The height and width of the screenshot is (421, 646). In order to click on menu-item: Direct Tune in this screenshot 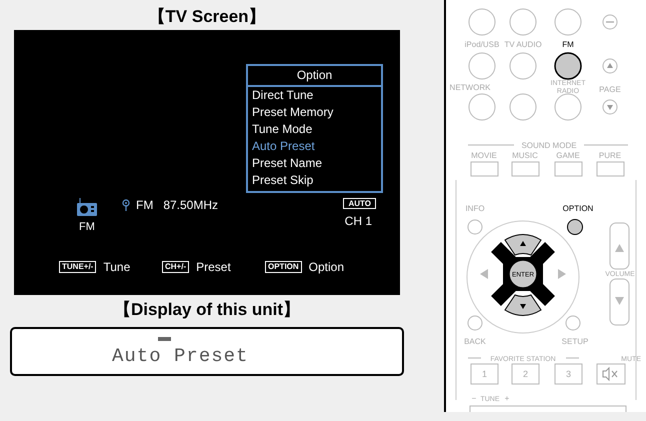, I will do `click(314, 95)`.